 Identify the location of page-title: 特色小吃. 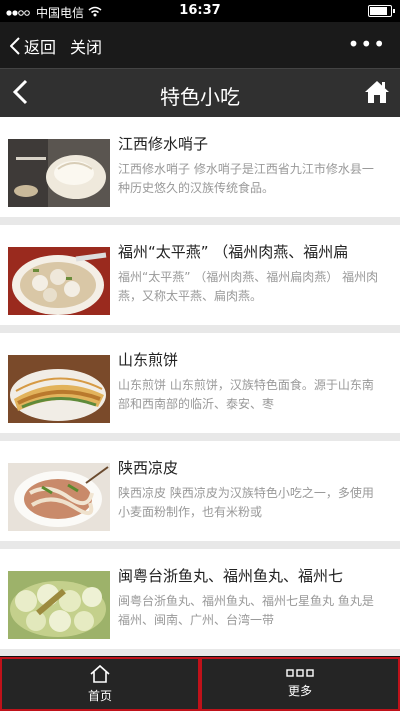
(200, 97).